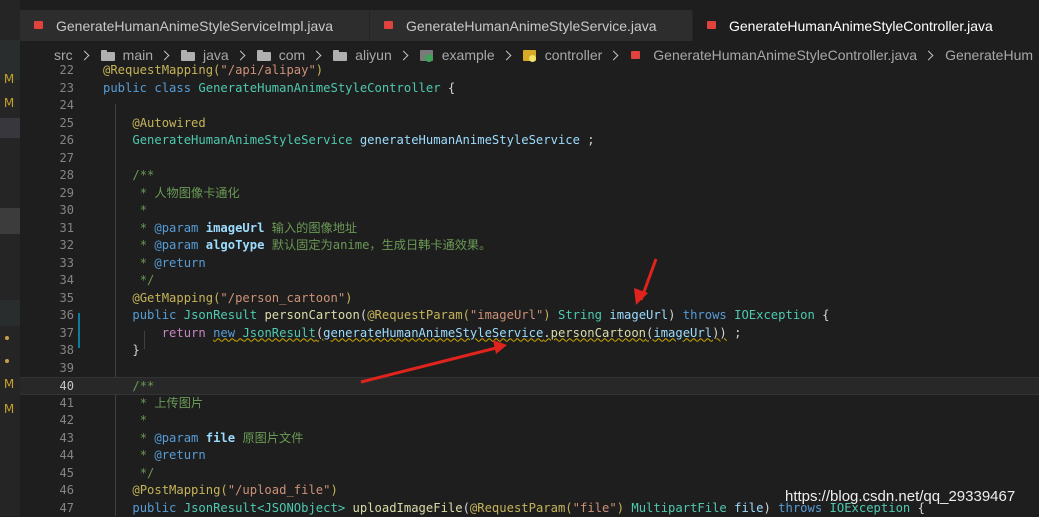 This screenshot has width=1039, height=517. What do you see at coordinates (529, 474) in the screenshot?
I see `code-line: 45 */` at bounding box center [529, 474].